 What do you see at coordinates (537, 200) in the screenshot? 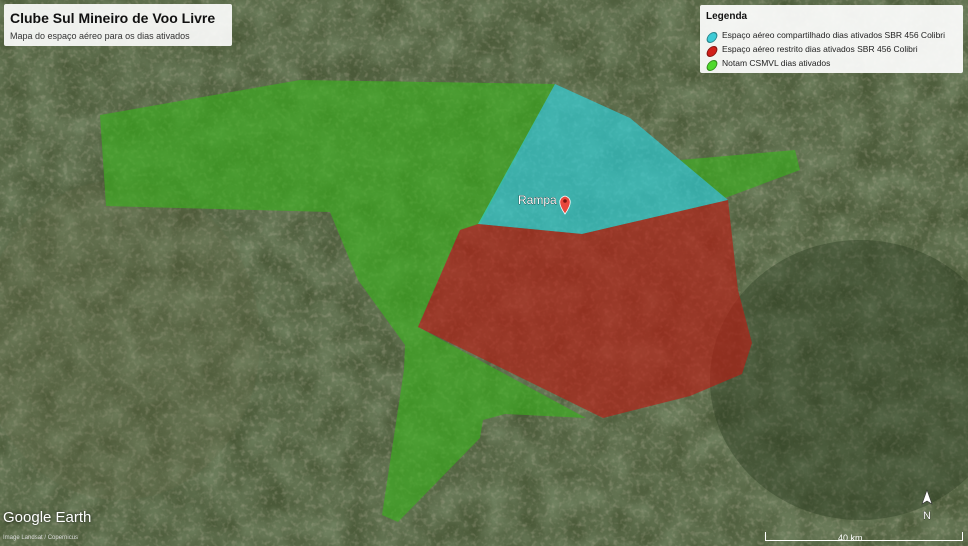
I see `rampa-label: Rampa` at bounding box center [537, 200].